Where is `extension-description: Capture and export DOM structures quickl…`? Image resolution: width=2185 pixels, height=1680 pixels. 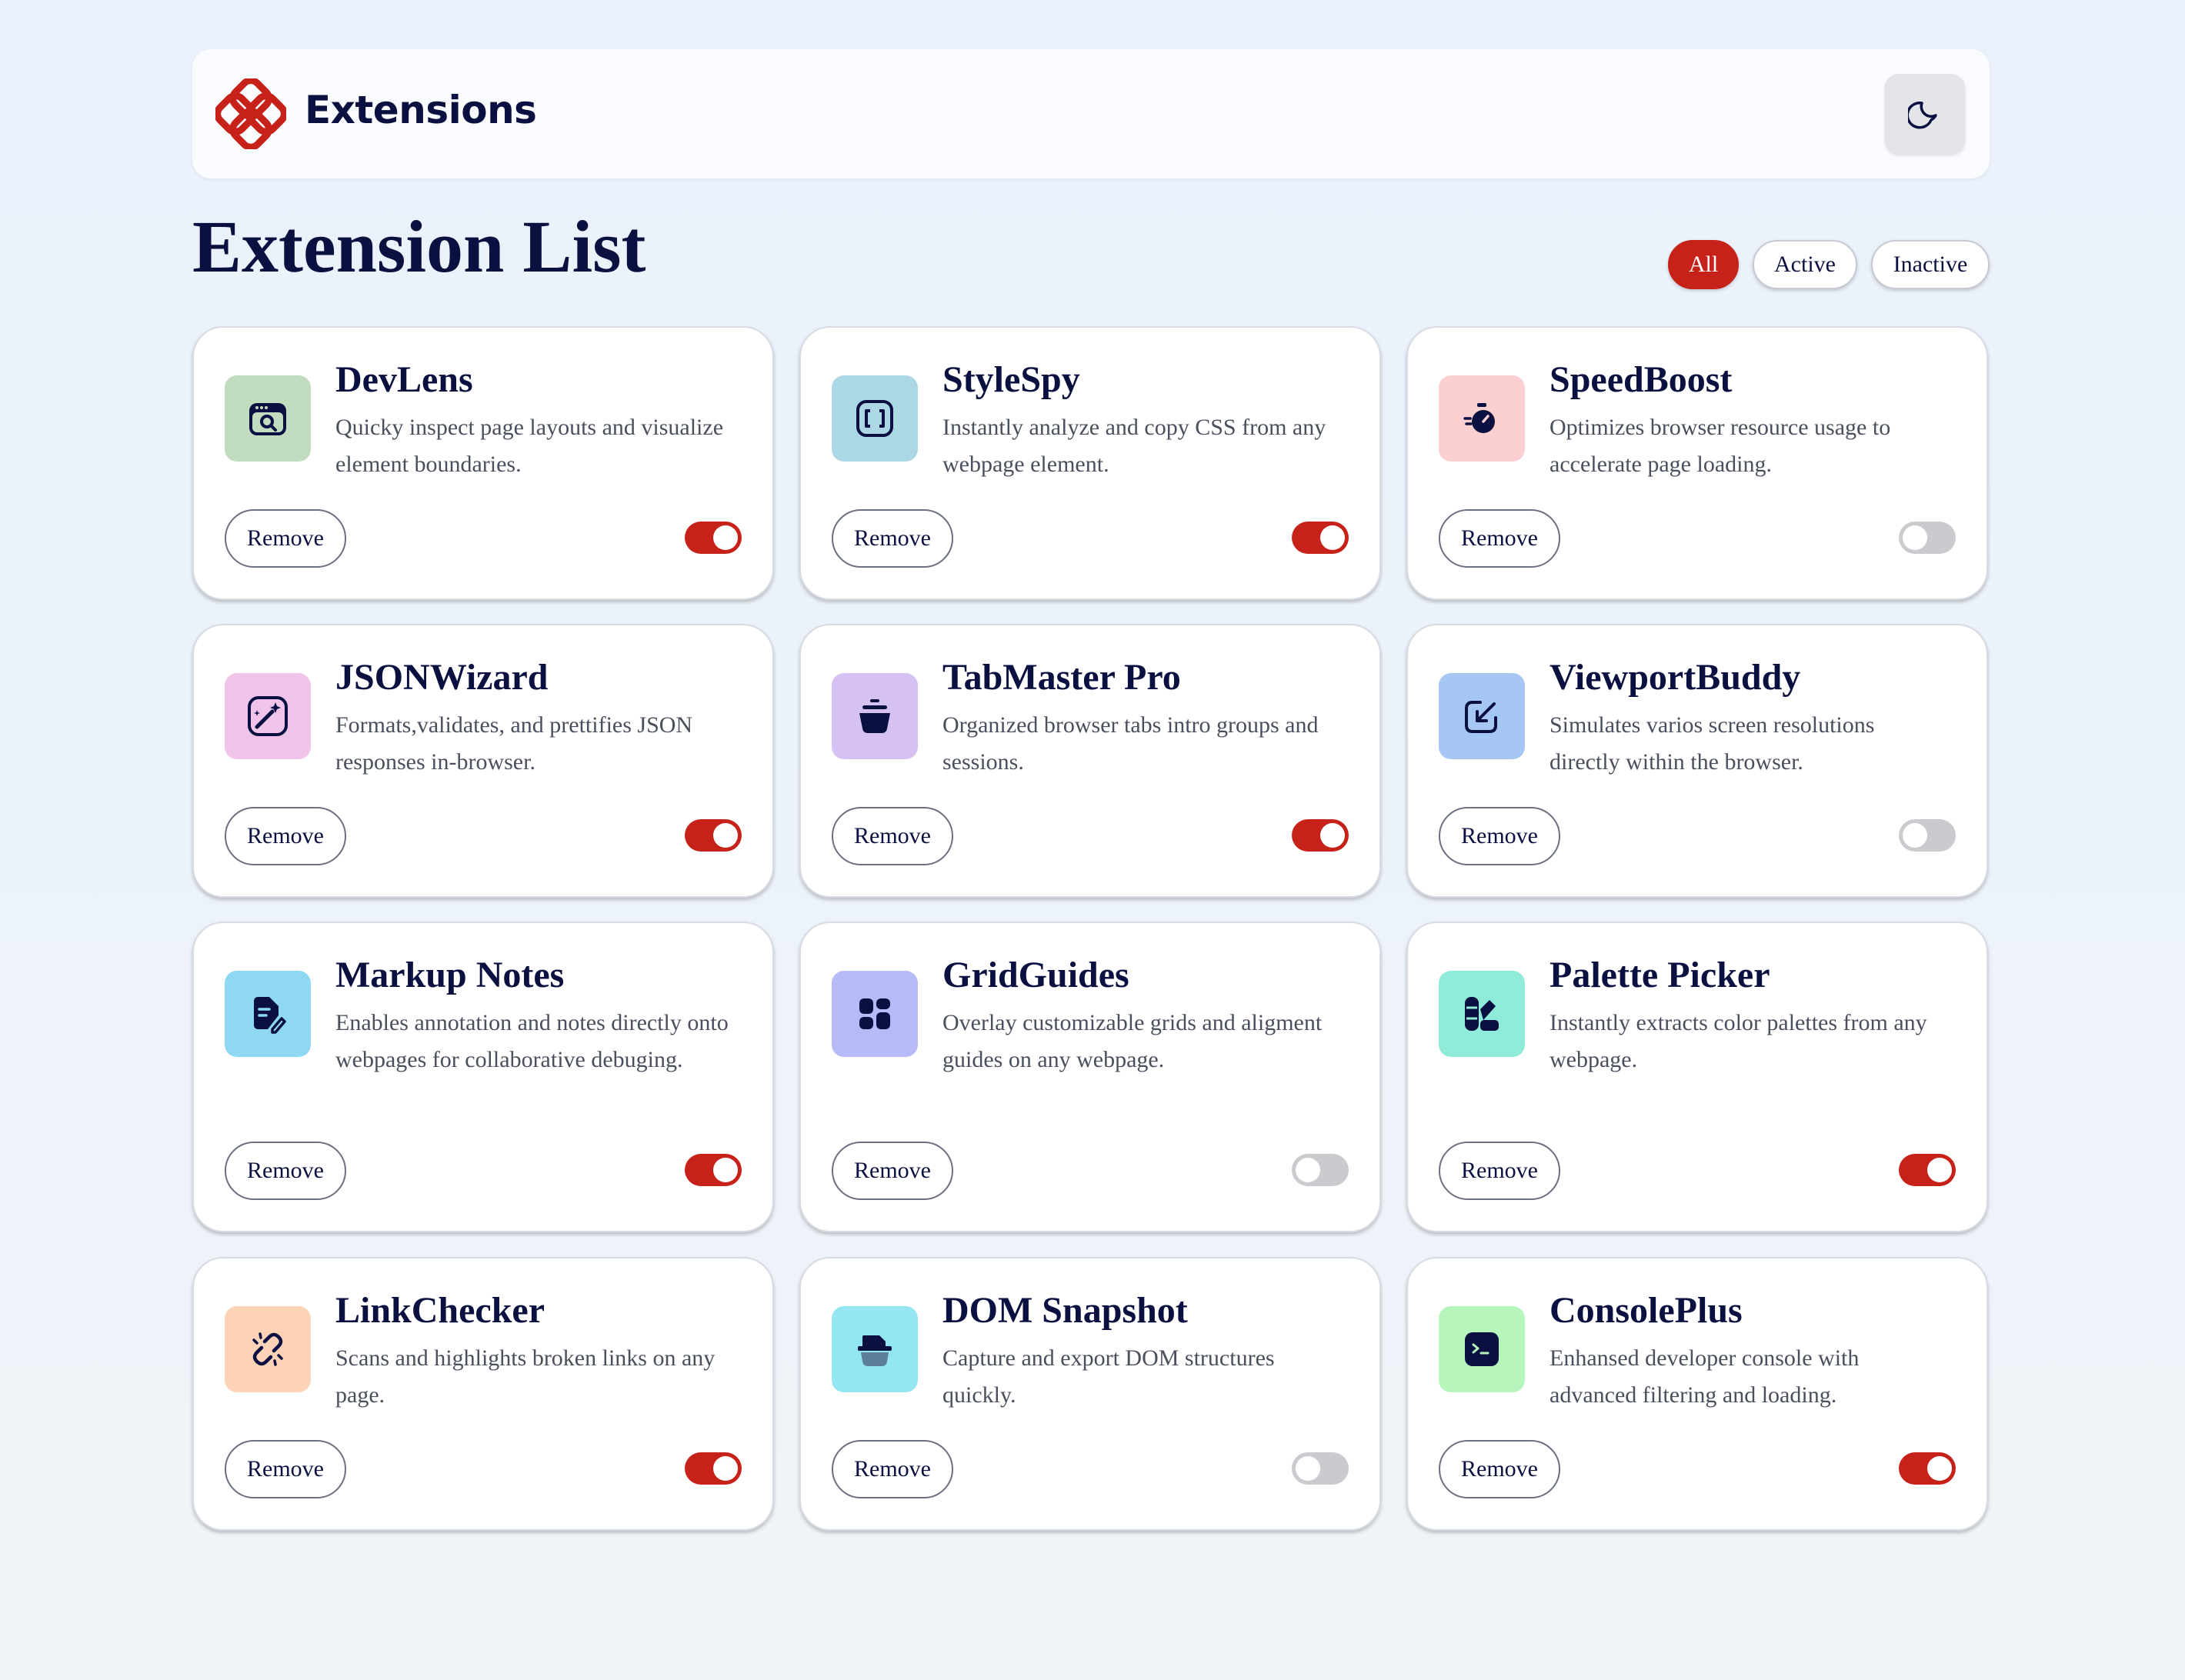
extension-description: Capture and export DOM structures quickl… is located at coordinates (1109, 1376).